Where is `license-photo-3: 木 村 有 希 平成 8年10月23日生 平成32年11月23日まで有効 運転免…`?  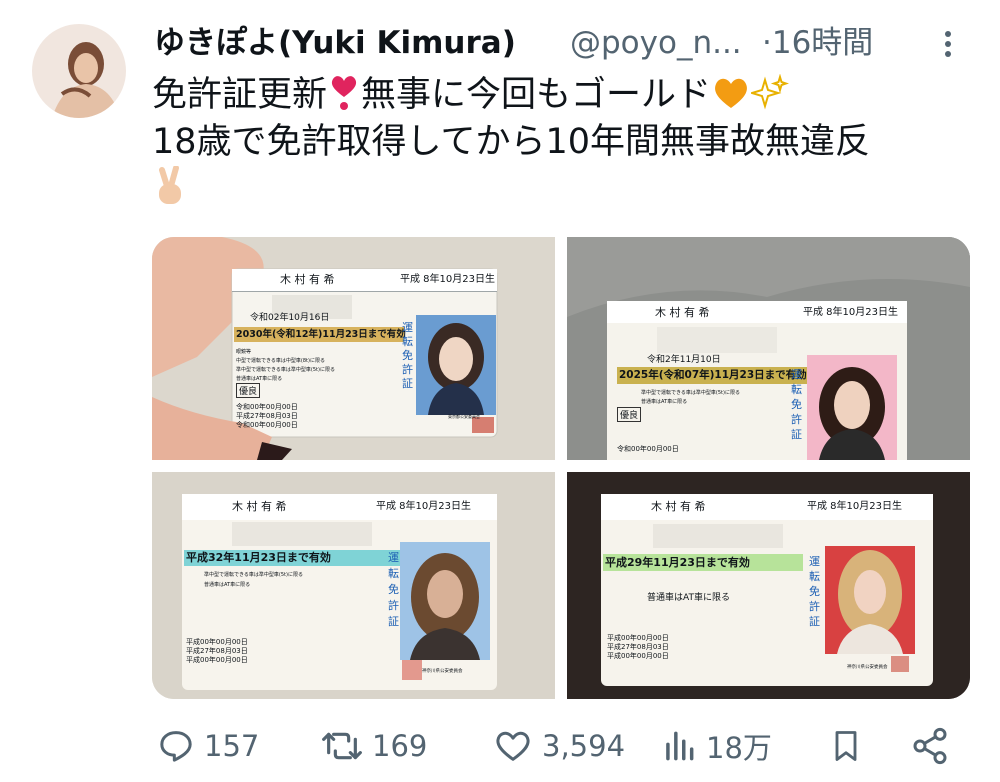
license-photo-3: 木 村 有 希 平成 8年10月23日生 平成32年11月23日まで有効 運転免… is located at coordinates (353, 585).